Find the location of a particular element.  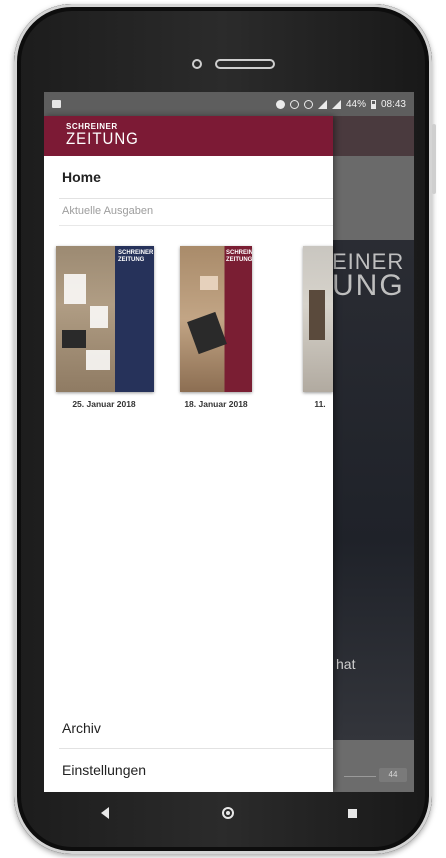

issue-date-1: 25. Januar 2018 is located at coordinates (104, 404).